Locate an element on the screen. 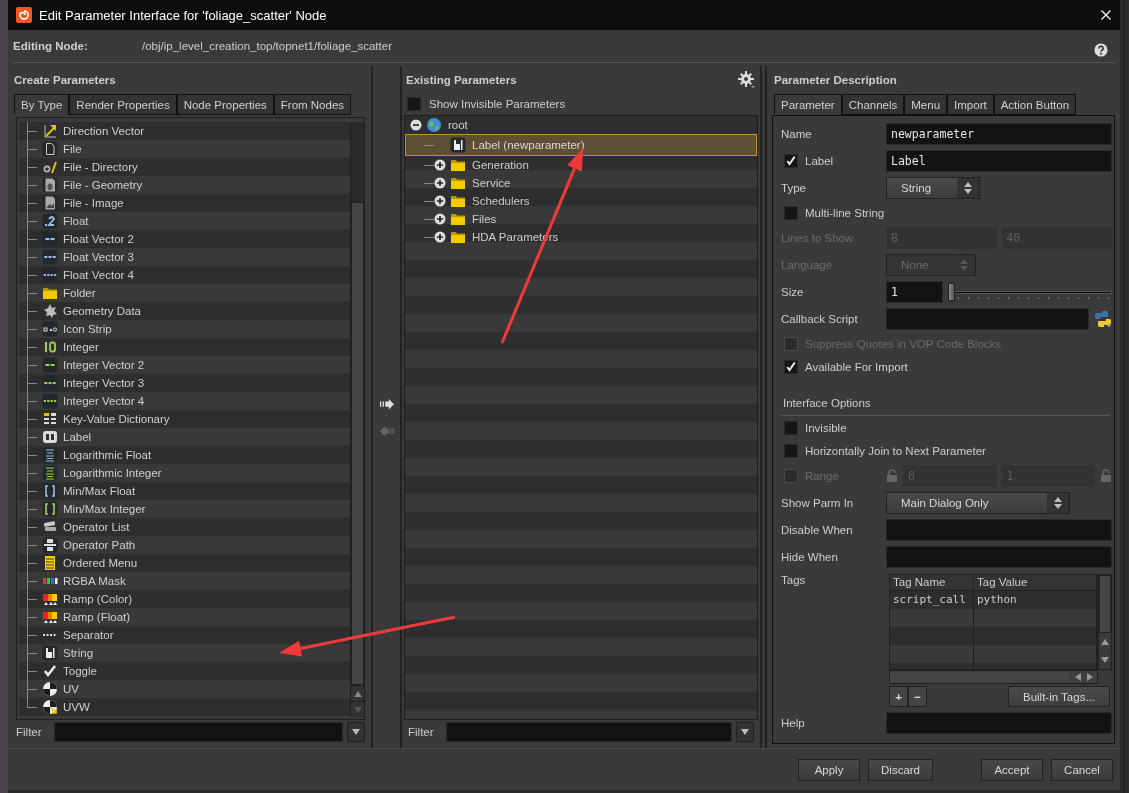  checkbox-label: Label is located at coordinates (819, 160).